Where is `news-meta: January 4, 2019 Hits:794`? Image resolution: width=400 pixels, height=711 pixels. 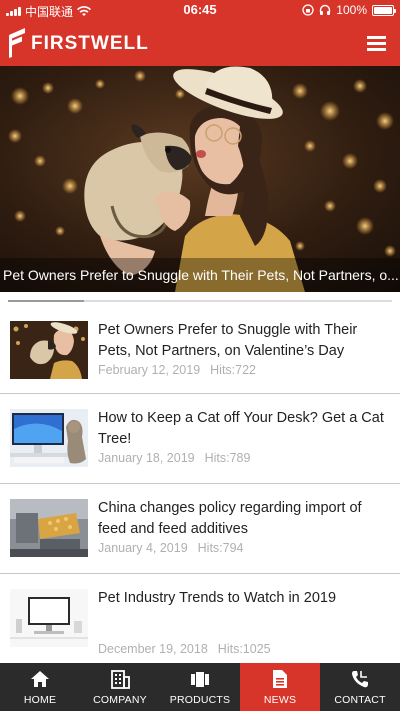
news-meta: January 4, 2019 Hits:794 is located at coordinates (171, 548).